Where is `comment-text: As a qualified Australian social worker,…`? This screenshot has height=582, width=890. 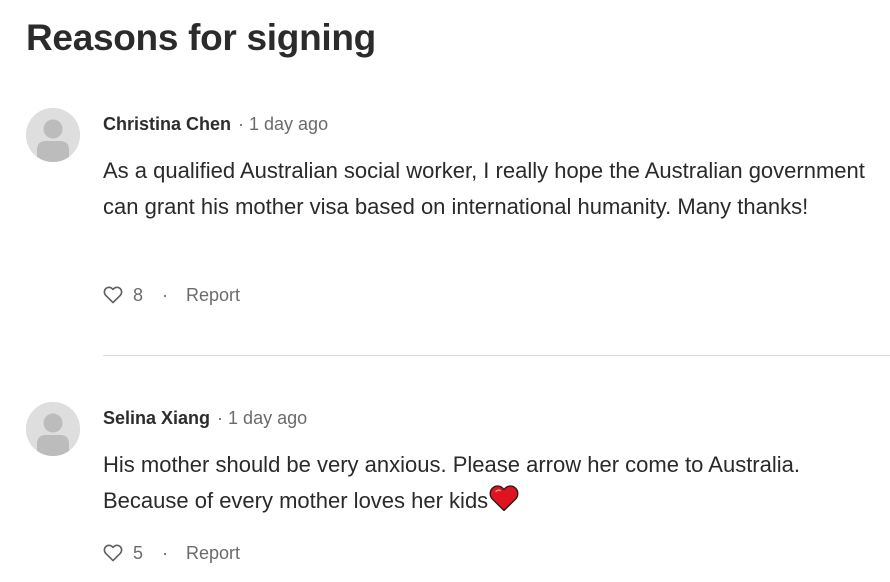 comment-text: As a qualified Australian social worker,… is located at coordinates (484, 188).